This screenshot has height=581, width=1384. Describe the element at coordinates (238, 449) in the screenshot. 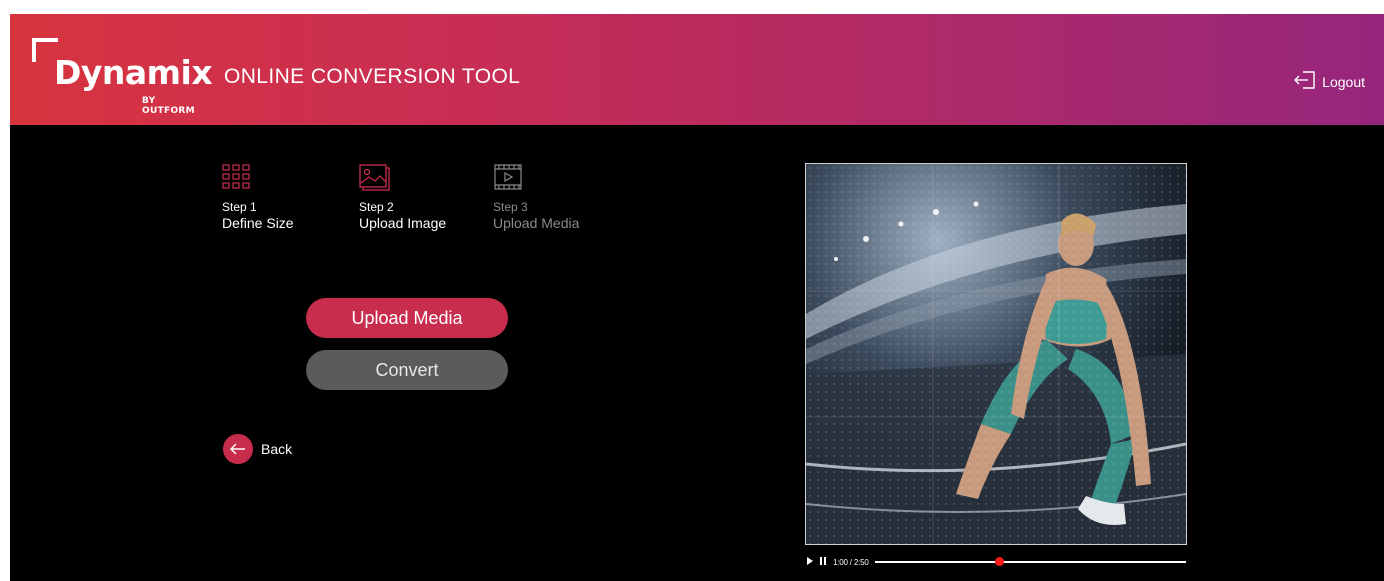

I see `back-arrow-icon` at that location.